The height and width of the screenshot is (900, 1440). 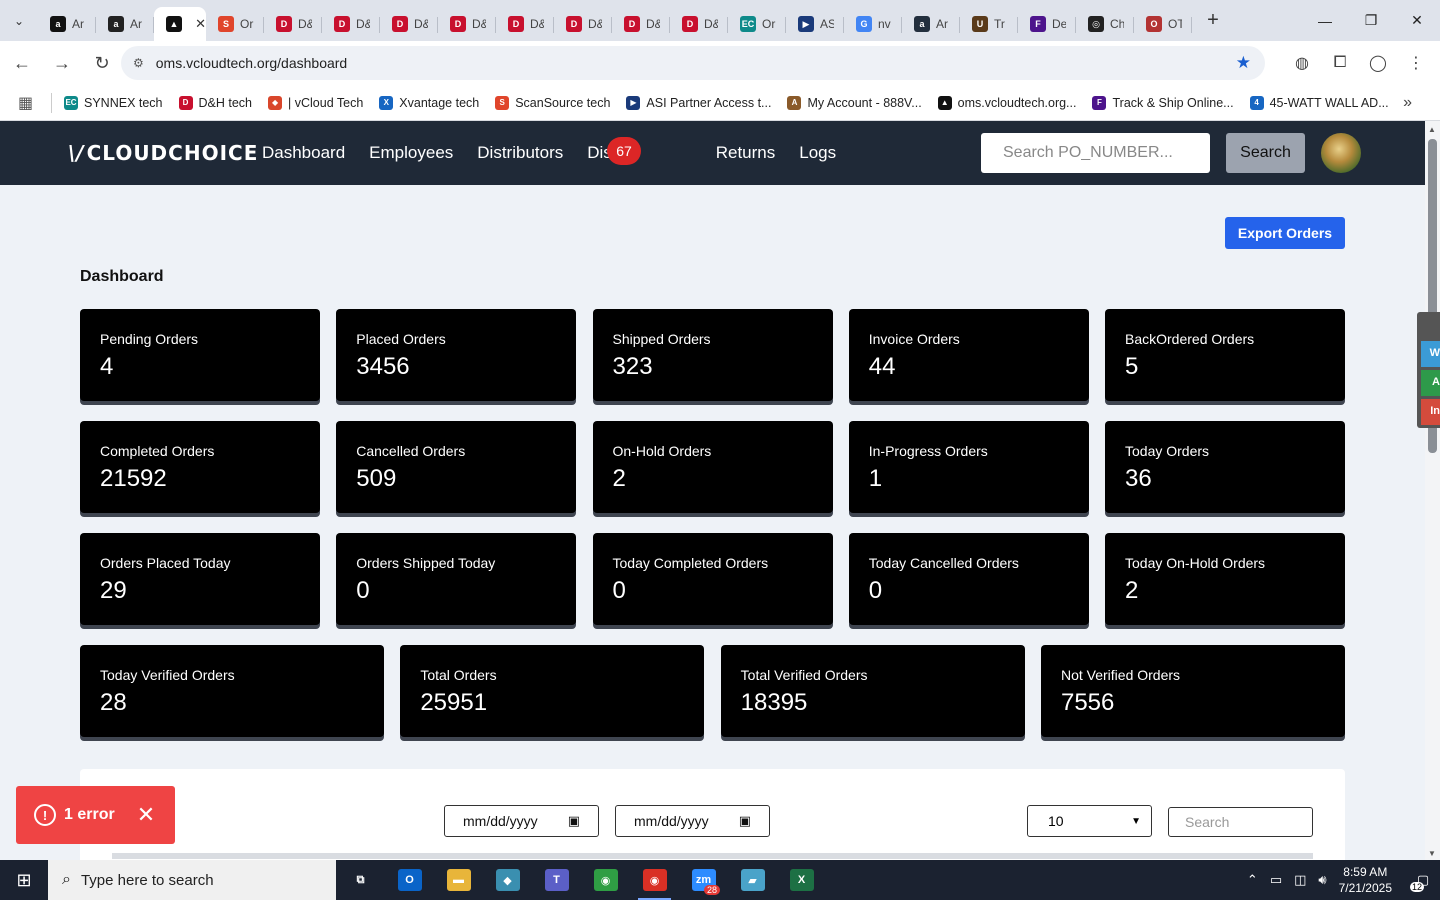 I want to click on table-search-input, so click(x=1240, y=822).